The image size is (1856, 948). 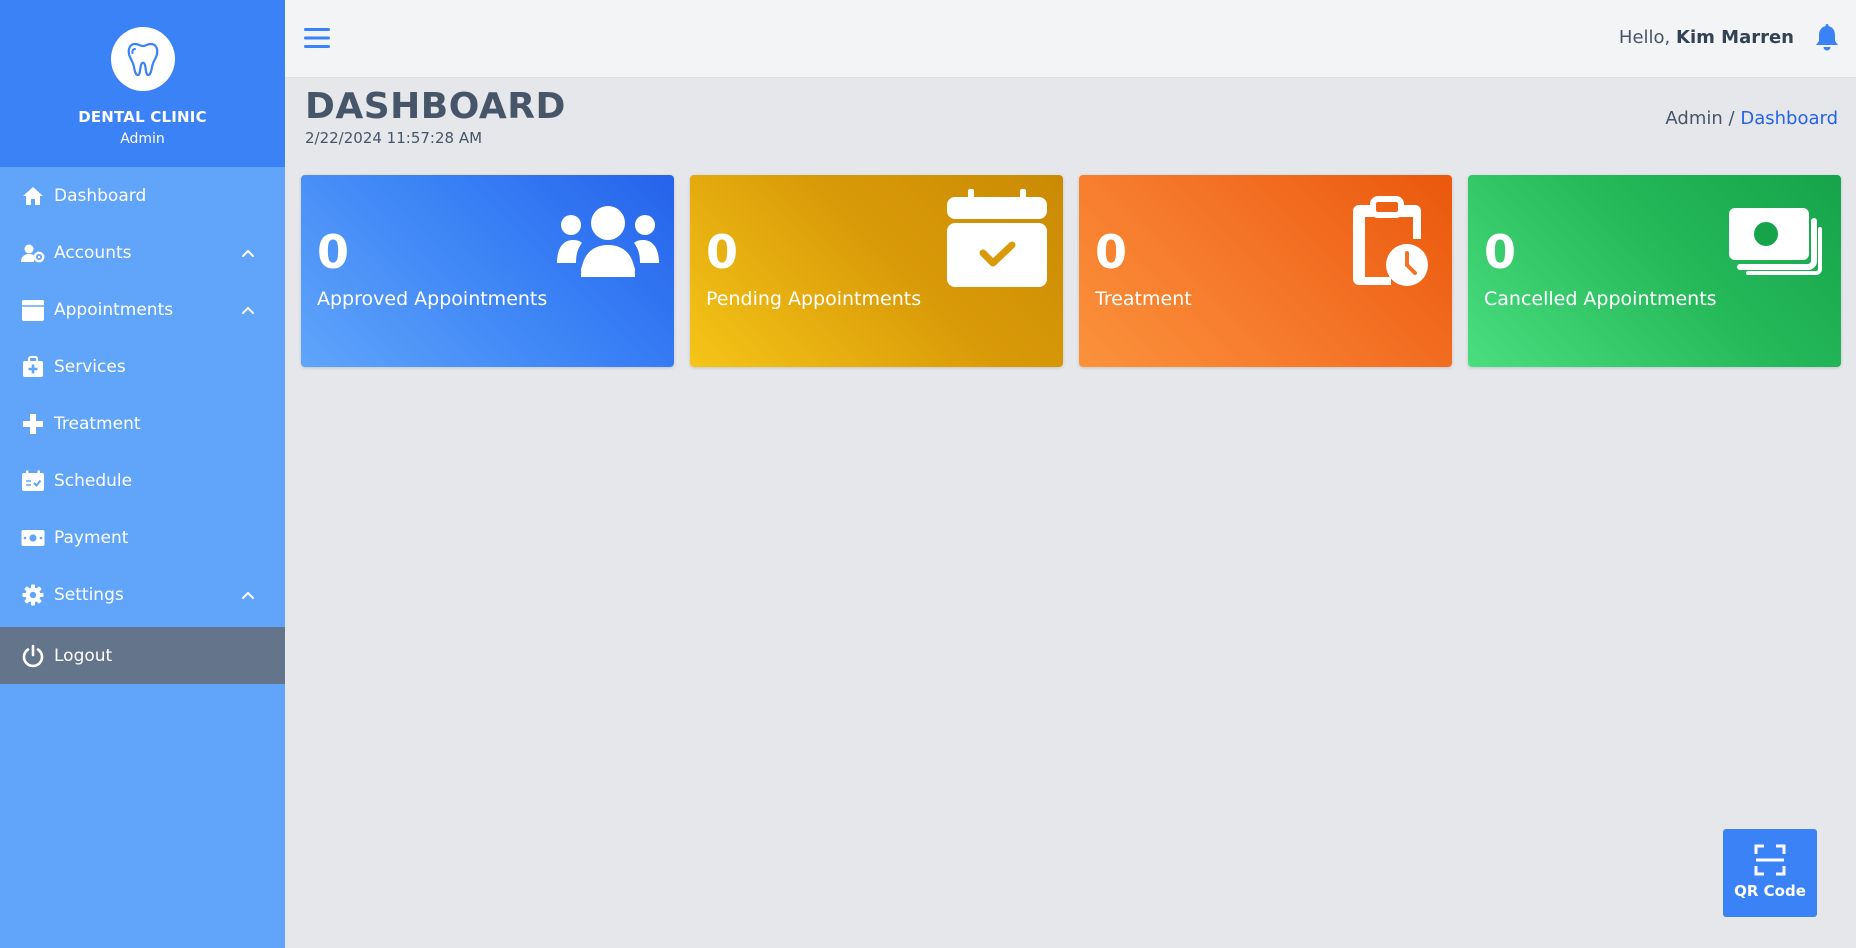 I want to click on logout-button: Logout, so click(x=142, y=655).